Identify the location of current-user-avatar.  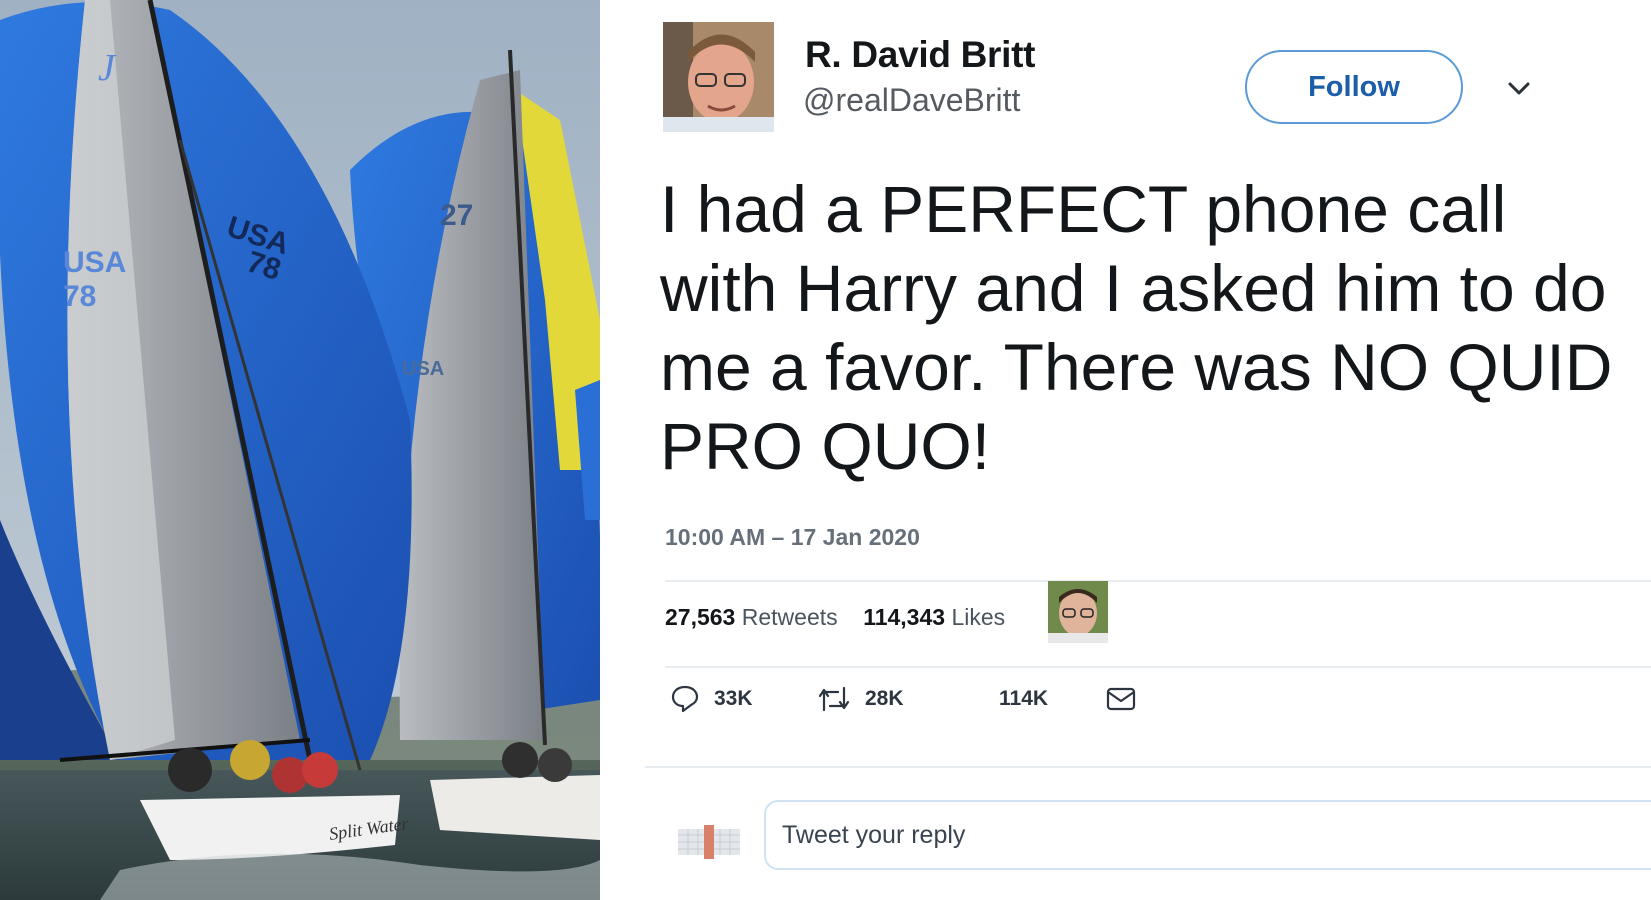
(709, 842).